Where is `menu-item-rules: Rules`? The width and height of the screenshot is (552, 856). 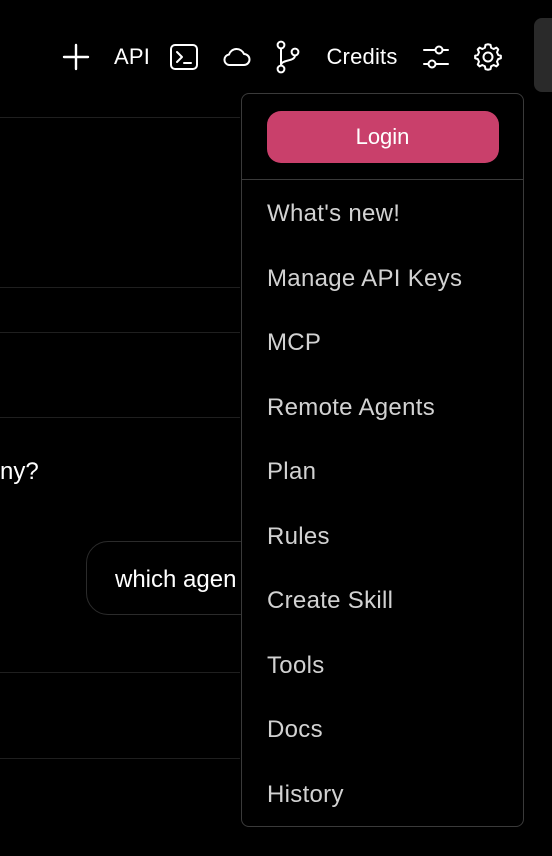
menu-item-rules: Rules is located at coordinates (382, 537).